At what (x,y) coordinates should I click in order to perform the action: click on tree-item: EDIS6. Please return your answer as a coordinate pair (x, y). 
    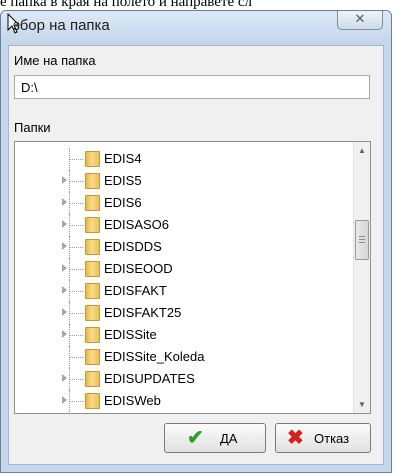
    Looking at the image, I should click on (185, 203).